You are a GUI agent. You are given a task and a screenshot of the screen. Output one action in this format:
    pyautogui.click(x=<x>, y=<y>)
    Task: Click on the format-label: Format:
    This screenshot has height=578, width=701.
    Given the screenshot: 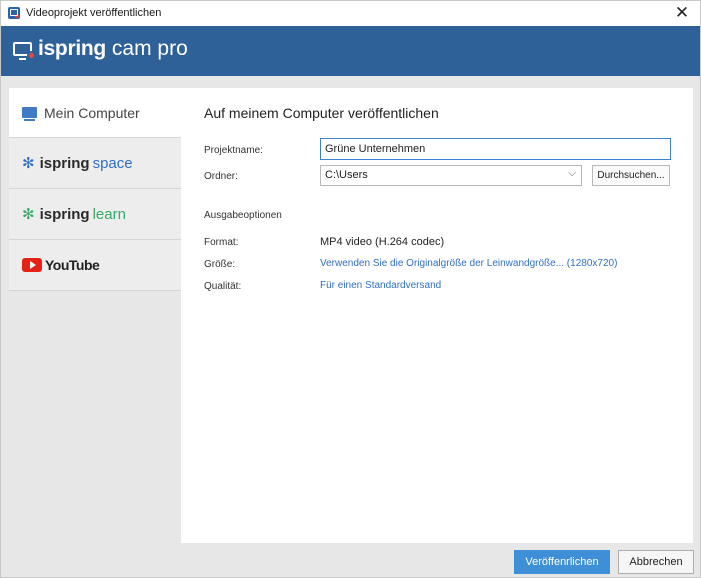 What is the action you would take?
    pyautogui.click(x=221, y=242)
    